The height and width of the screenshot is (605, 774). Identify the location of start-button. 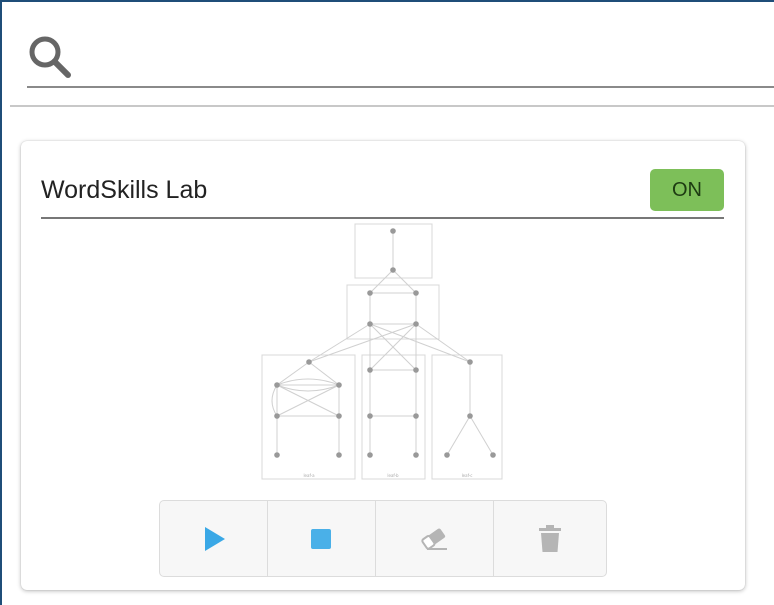
(214, 538).